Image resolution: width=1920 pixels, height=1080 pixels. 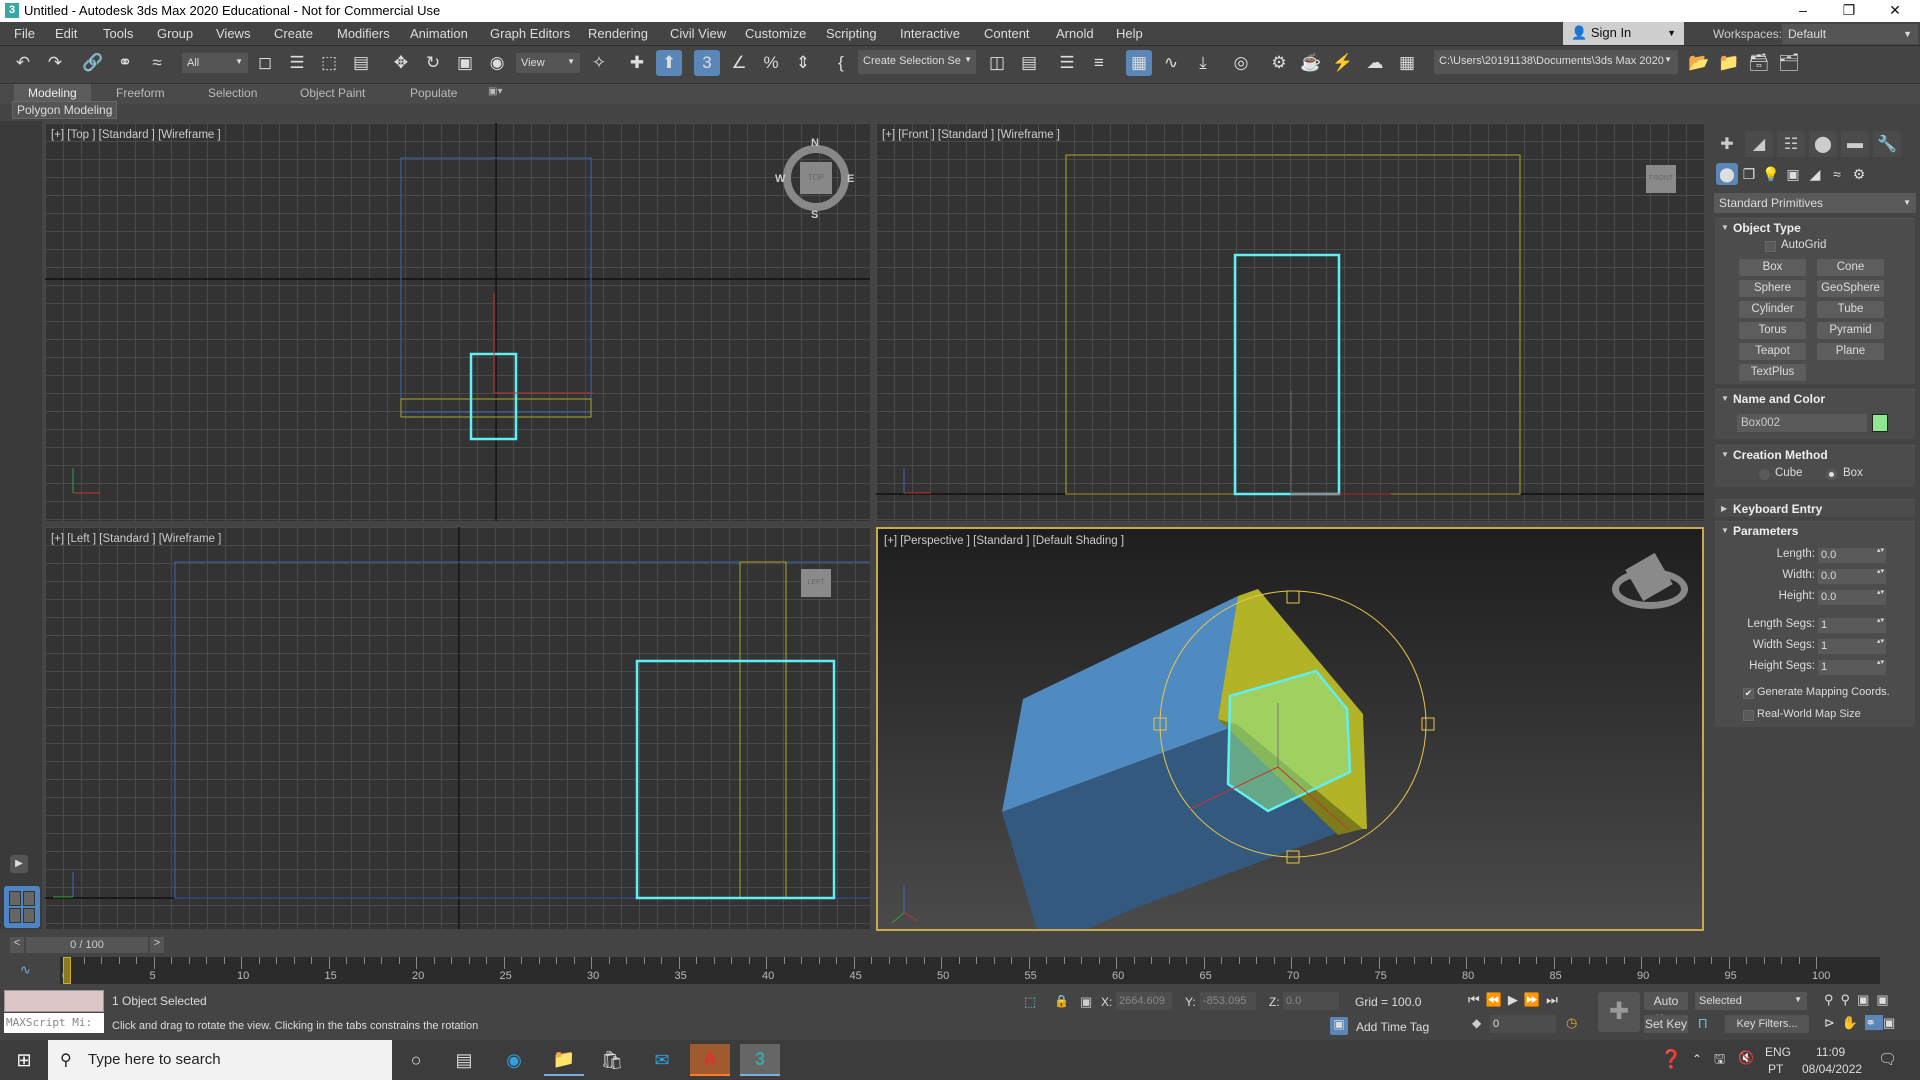 I want to click on play-icon: ▶, so click(x=1516, y=999).